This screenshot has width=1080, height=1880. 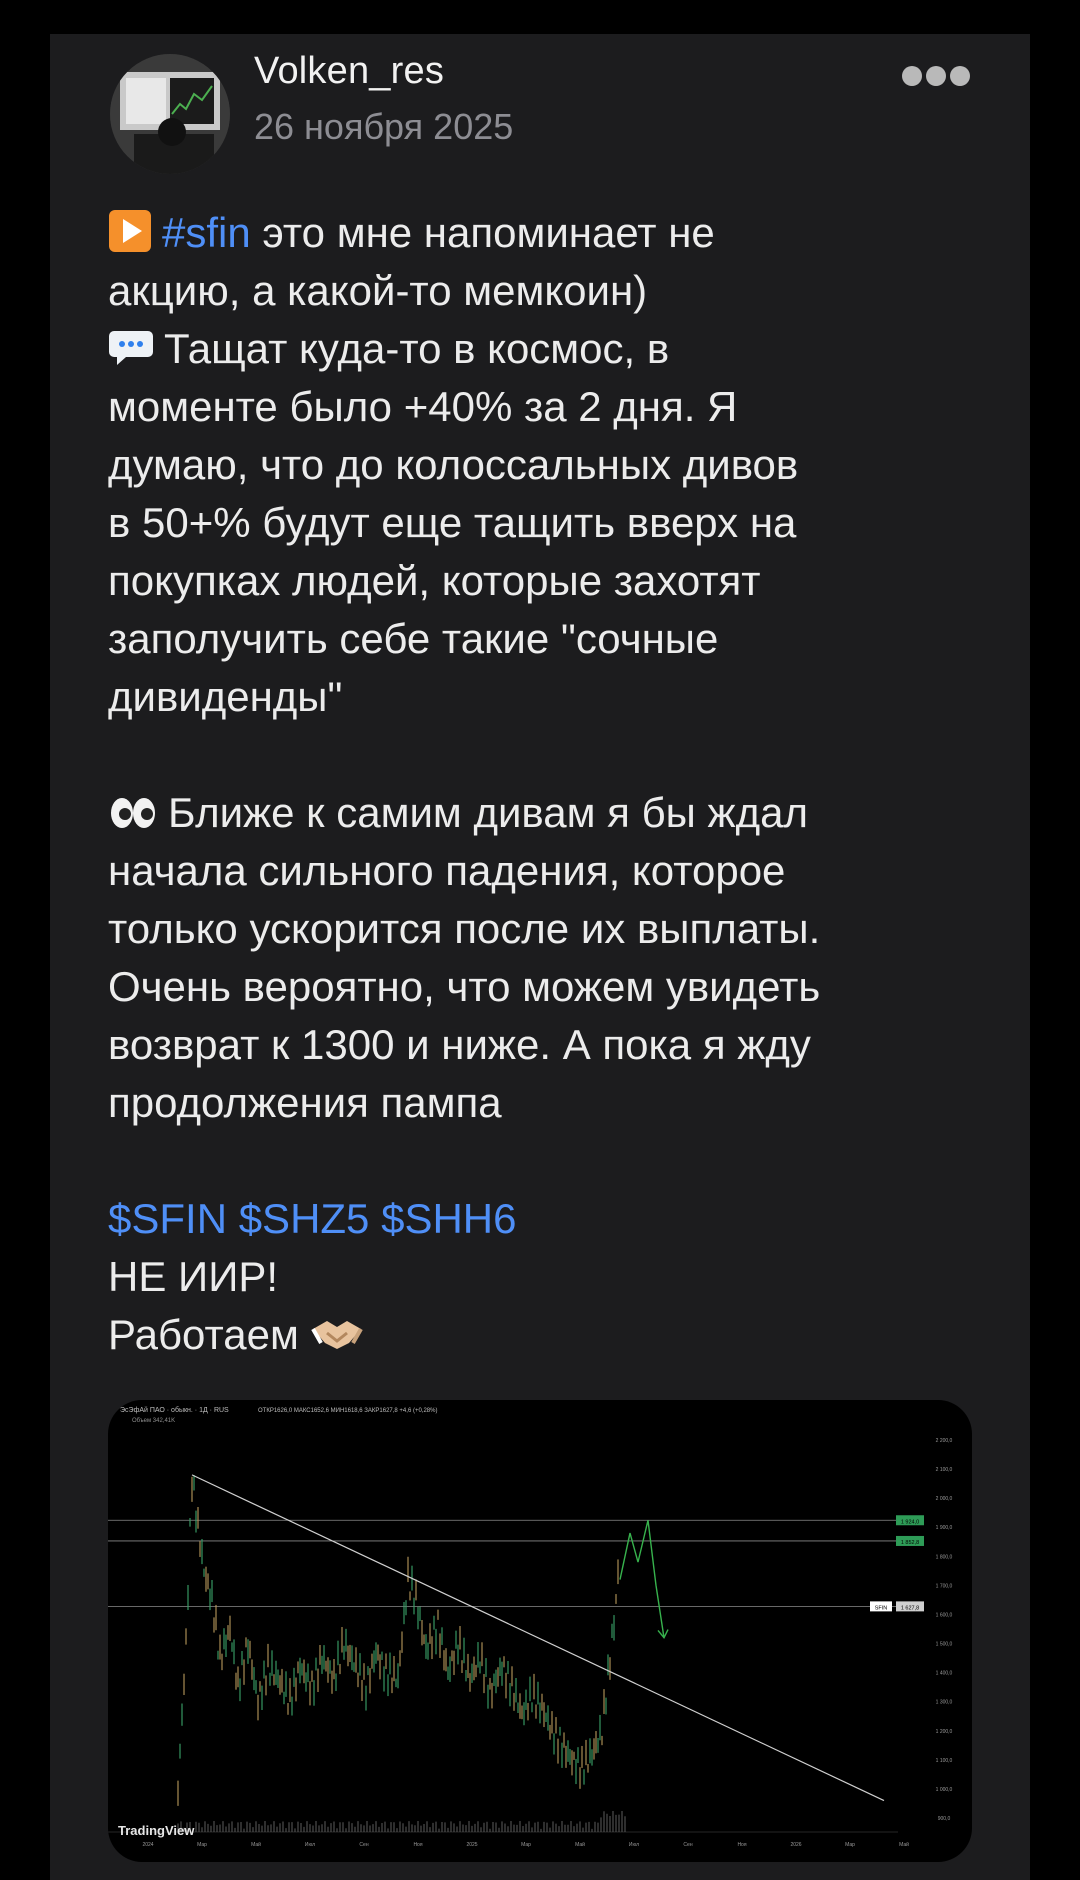 I want to click on post-text-line: дивиденды", so click(x=553, y=697).